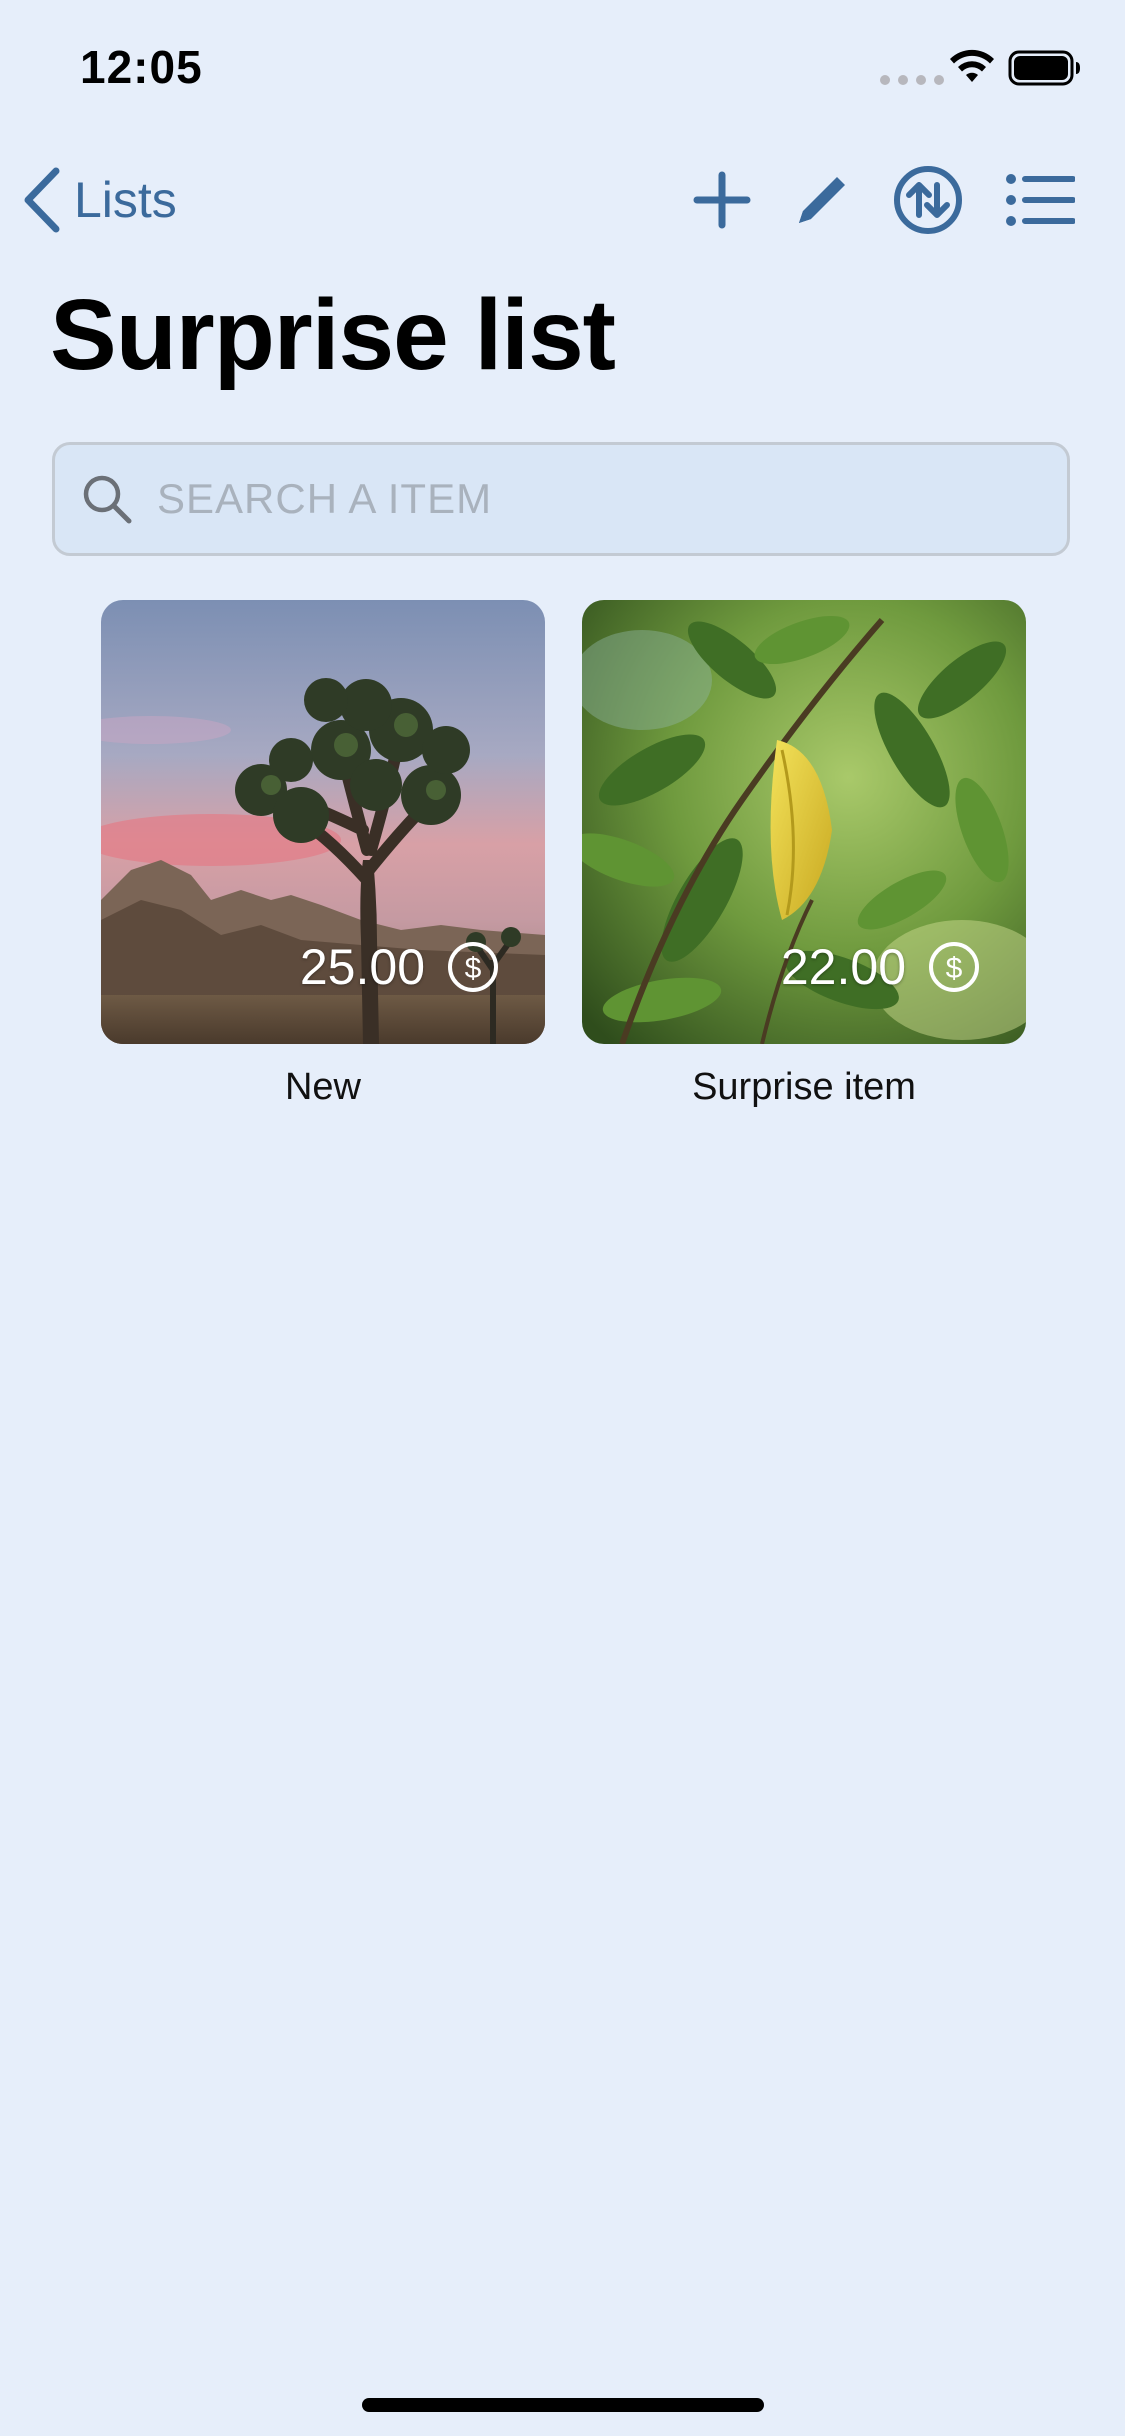 This screenshot has width=1125, height=2436. I want to click on back-button-label: Lists, so click(125, 200).